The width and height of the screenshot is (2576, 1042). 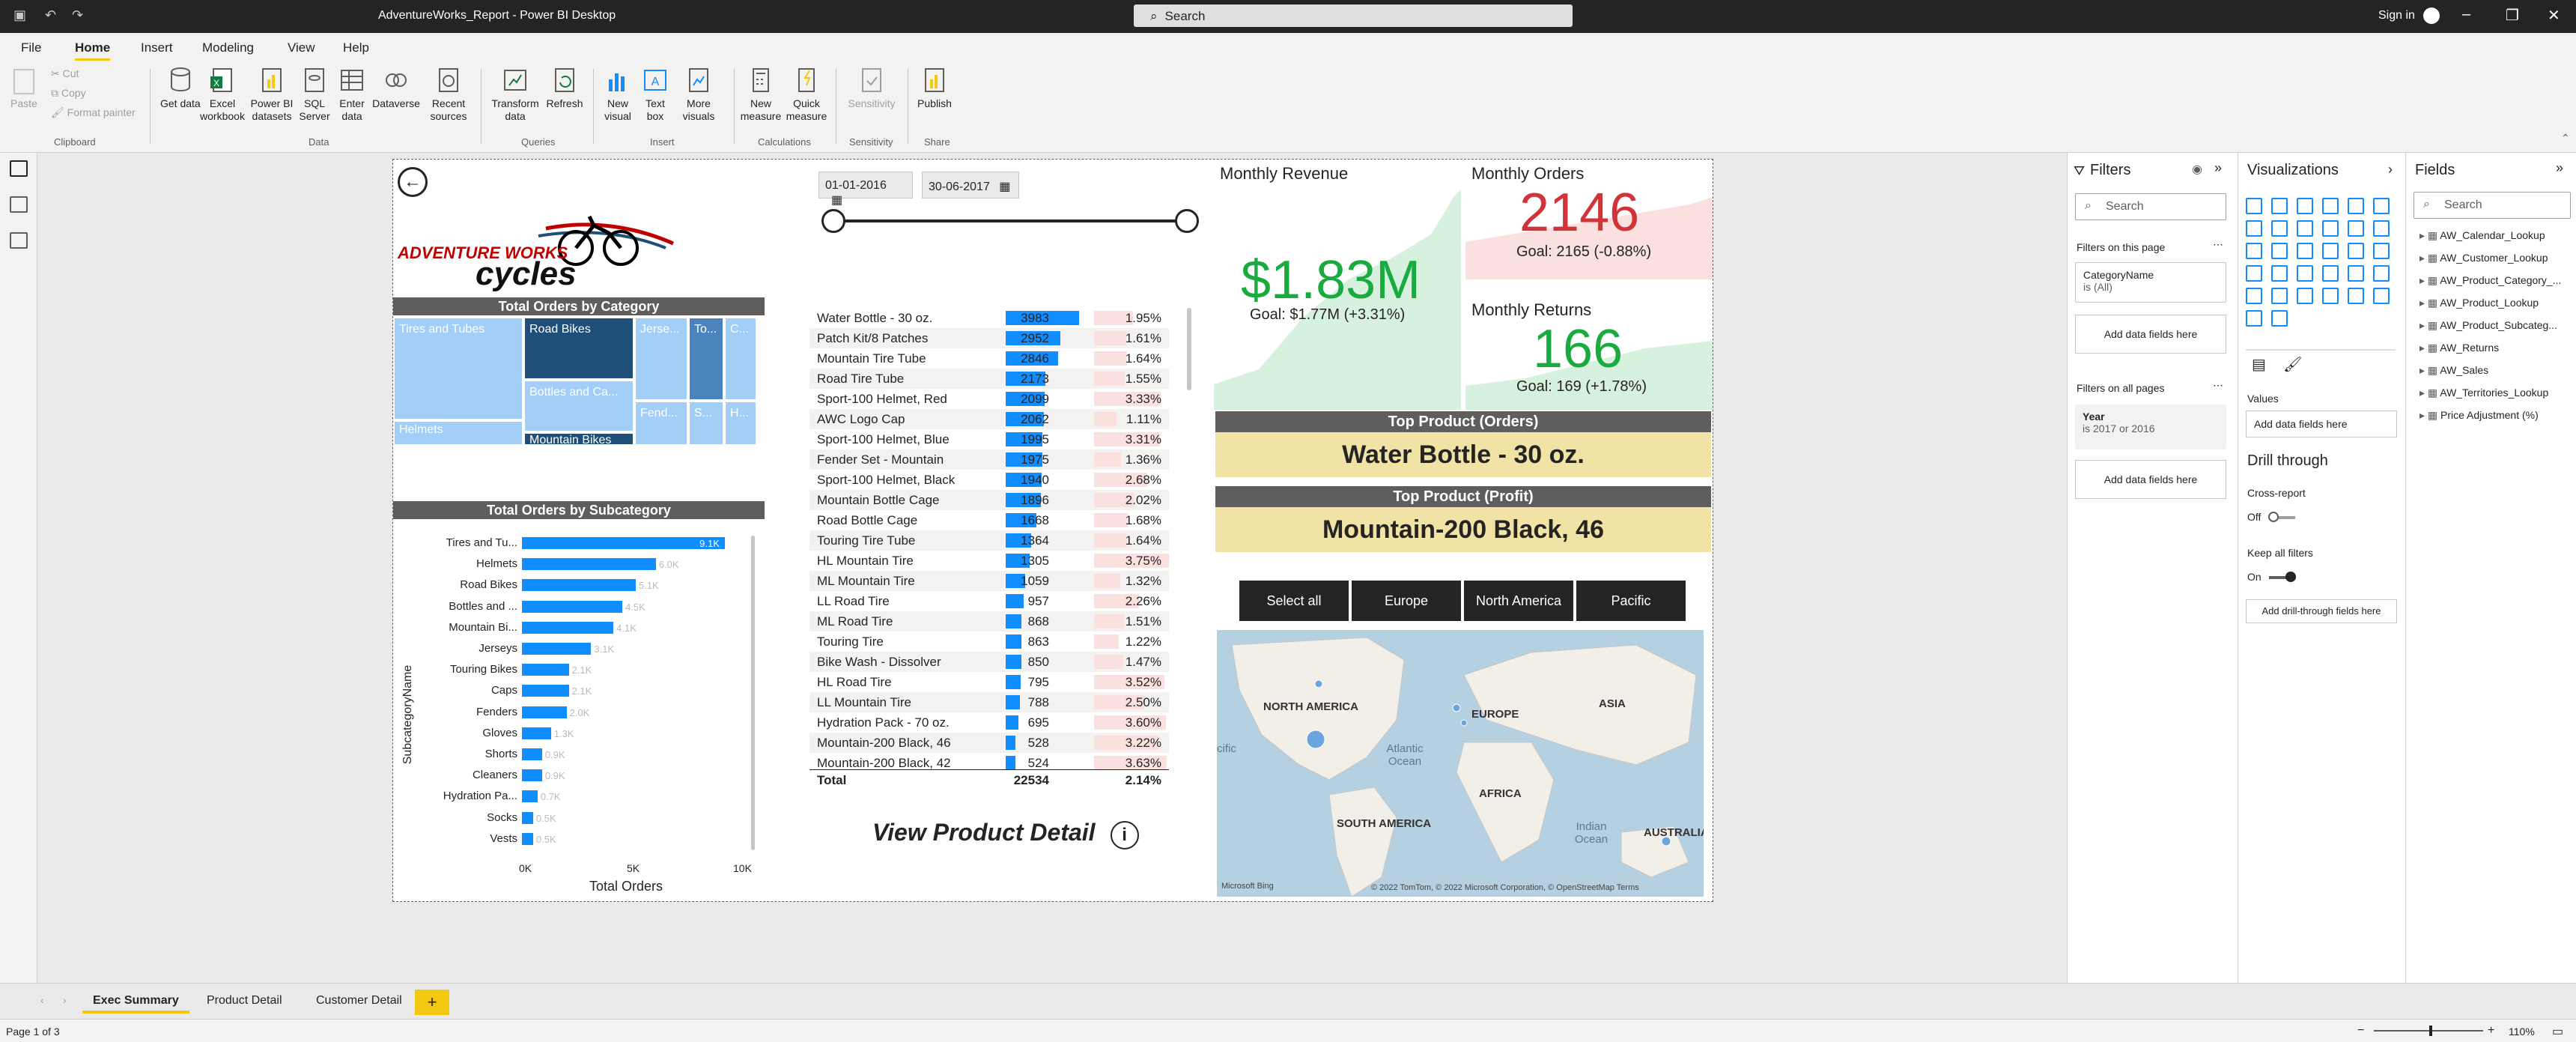 What do you see at coordinates (77, 15) in the screenshot?
I see `redo-icon: ↷` at bounding box center [77, 15].